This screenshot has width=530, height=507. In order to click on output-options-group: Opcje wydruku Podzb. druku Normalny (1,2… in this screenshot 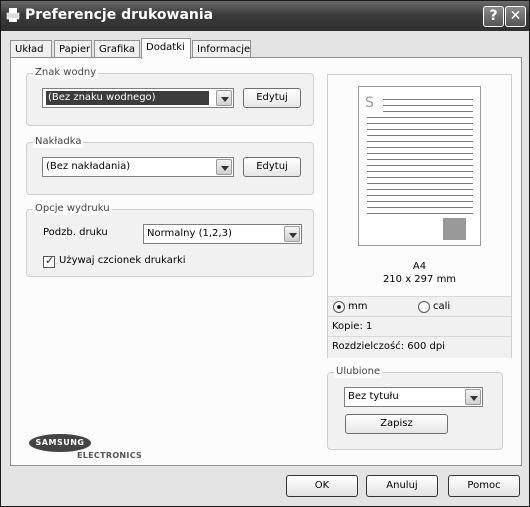, I will do `click(170, 240)`.